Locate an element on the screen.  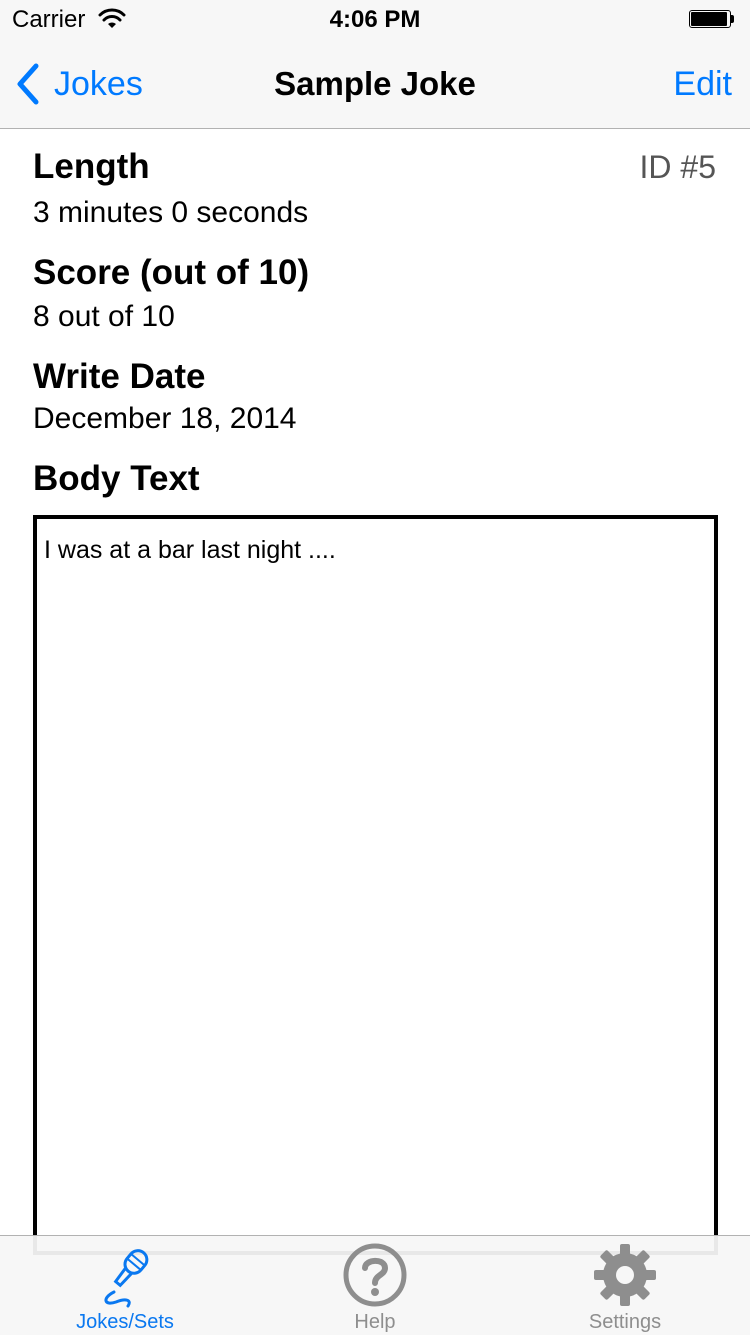
joke-id-label: ID #5 is located at coordinates (677, 167).